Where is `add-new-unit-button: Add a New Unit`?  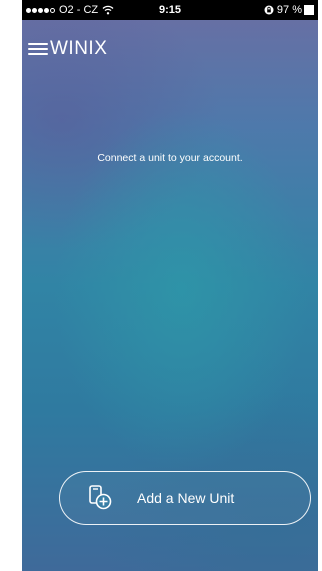 add-new-unit-button: Add a New Unit is located at coordinates (185, 498).